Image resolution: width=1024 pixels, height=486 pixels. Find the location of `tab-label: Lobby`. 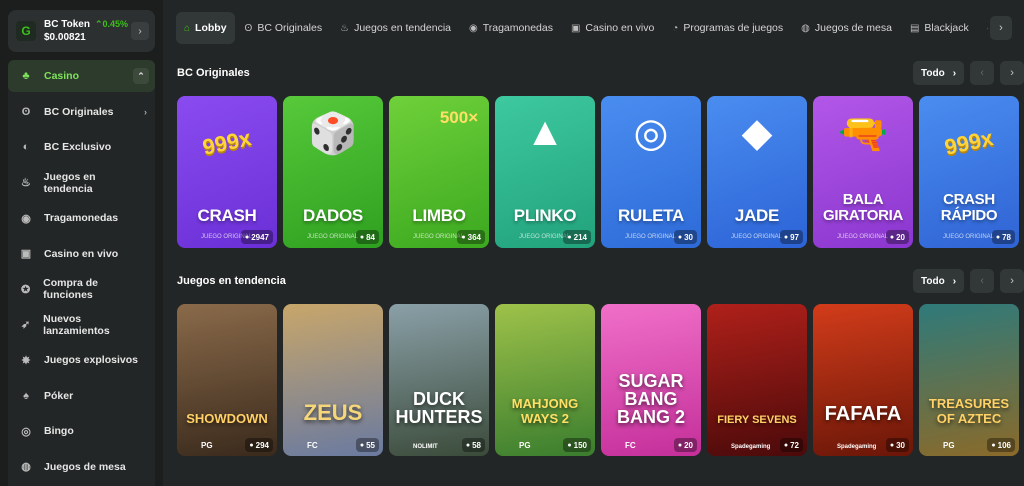

tab-label: Lobby is located at coordinates (211, 28).